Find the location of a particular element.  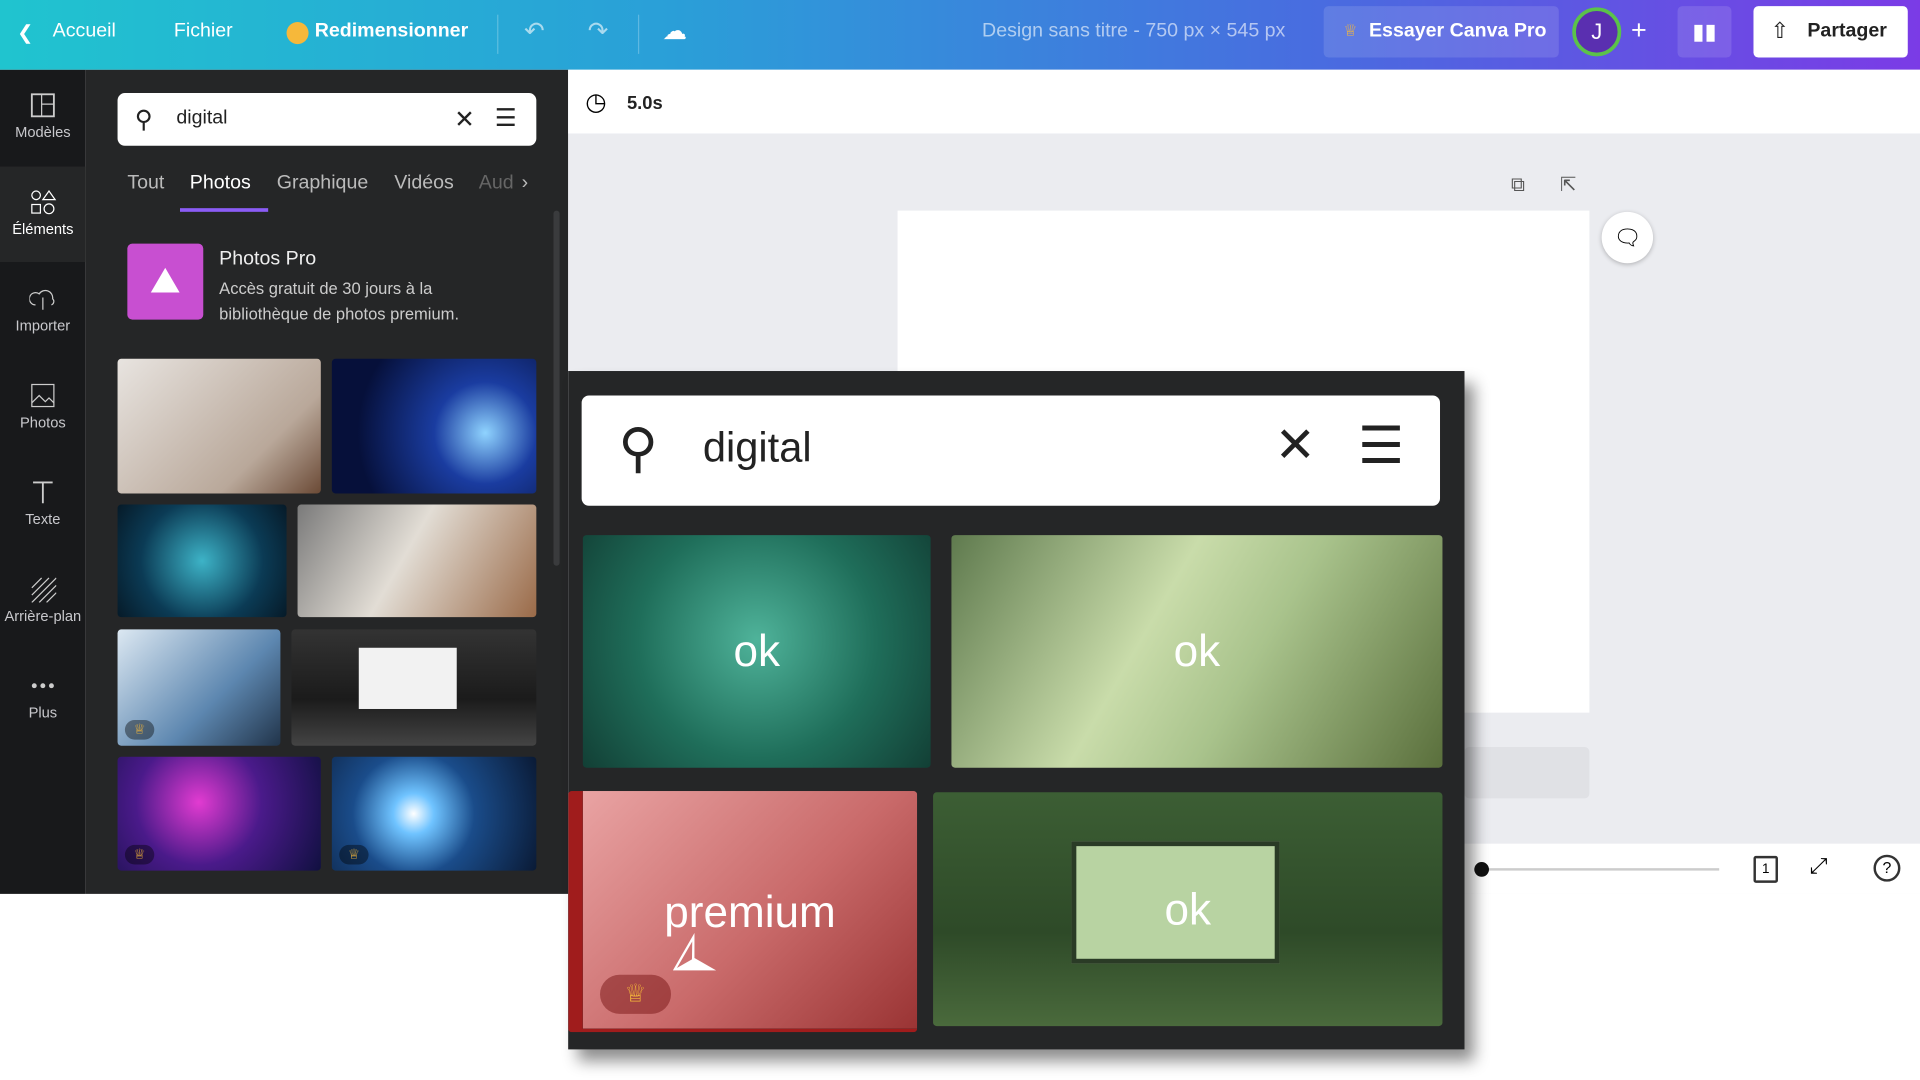

active-tab-indicator is located at coordinates (224, 210).